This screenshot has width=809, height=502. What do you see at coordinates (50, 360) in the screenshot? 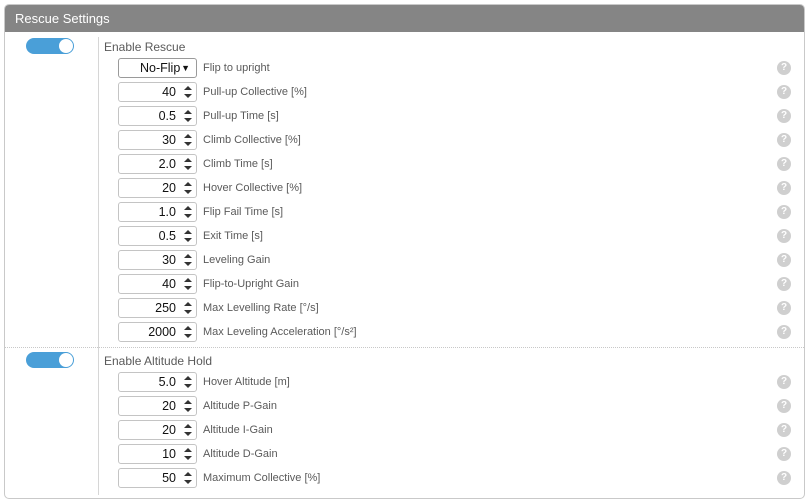
I see `enable-altitude-hold-toggle` at bounding box center [50, 360].